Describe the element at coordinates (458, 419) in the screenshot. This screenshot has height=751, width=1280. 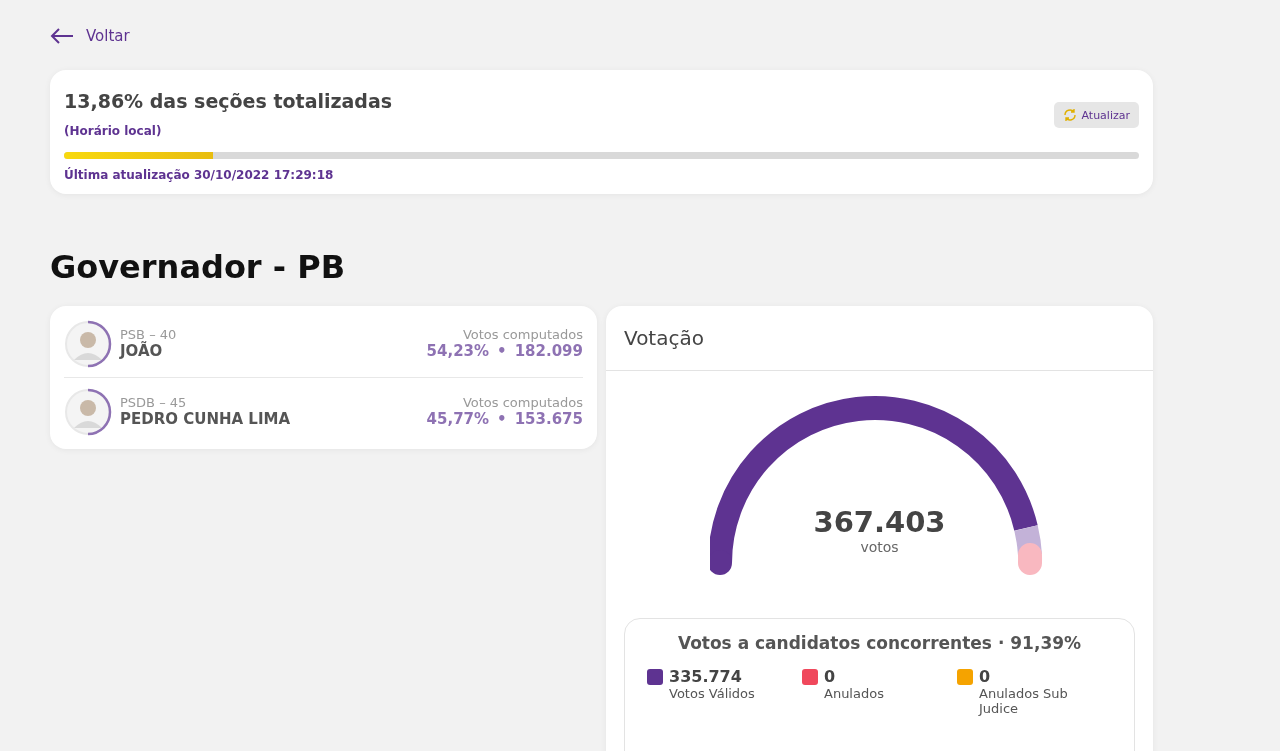
I see `vote-percent: 45,77%` at that location.